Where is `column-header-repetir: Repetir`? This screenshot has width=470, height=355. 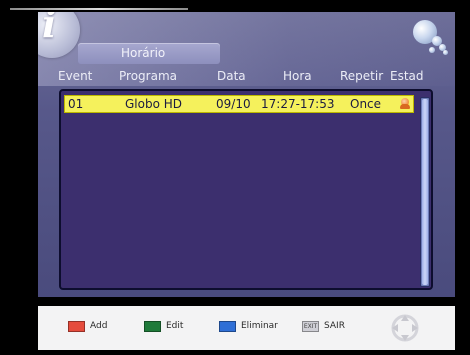 column-header-repetir: Repetir is located at coordinates (362, 76).